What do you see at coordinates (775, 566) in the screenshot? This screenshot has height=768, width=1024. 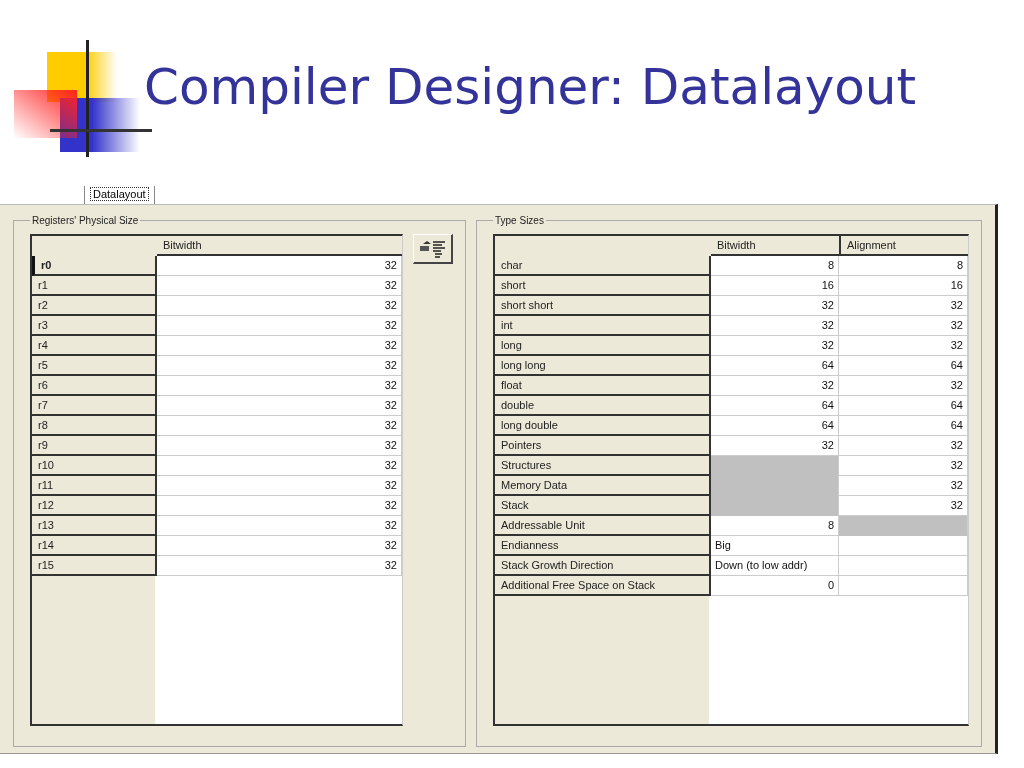 I see `table-cell: Down (to low addr)` at bounding box center [775, 566].